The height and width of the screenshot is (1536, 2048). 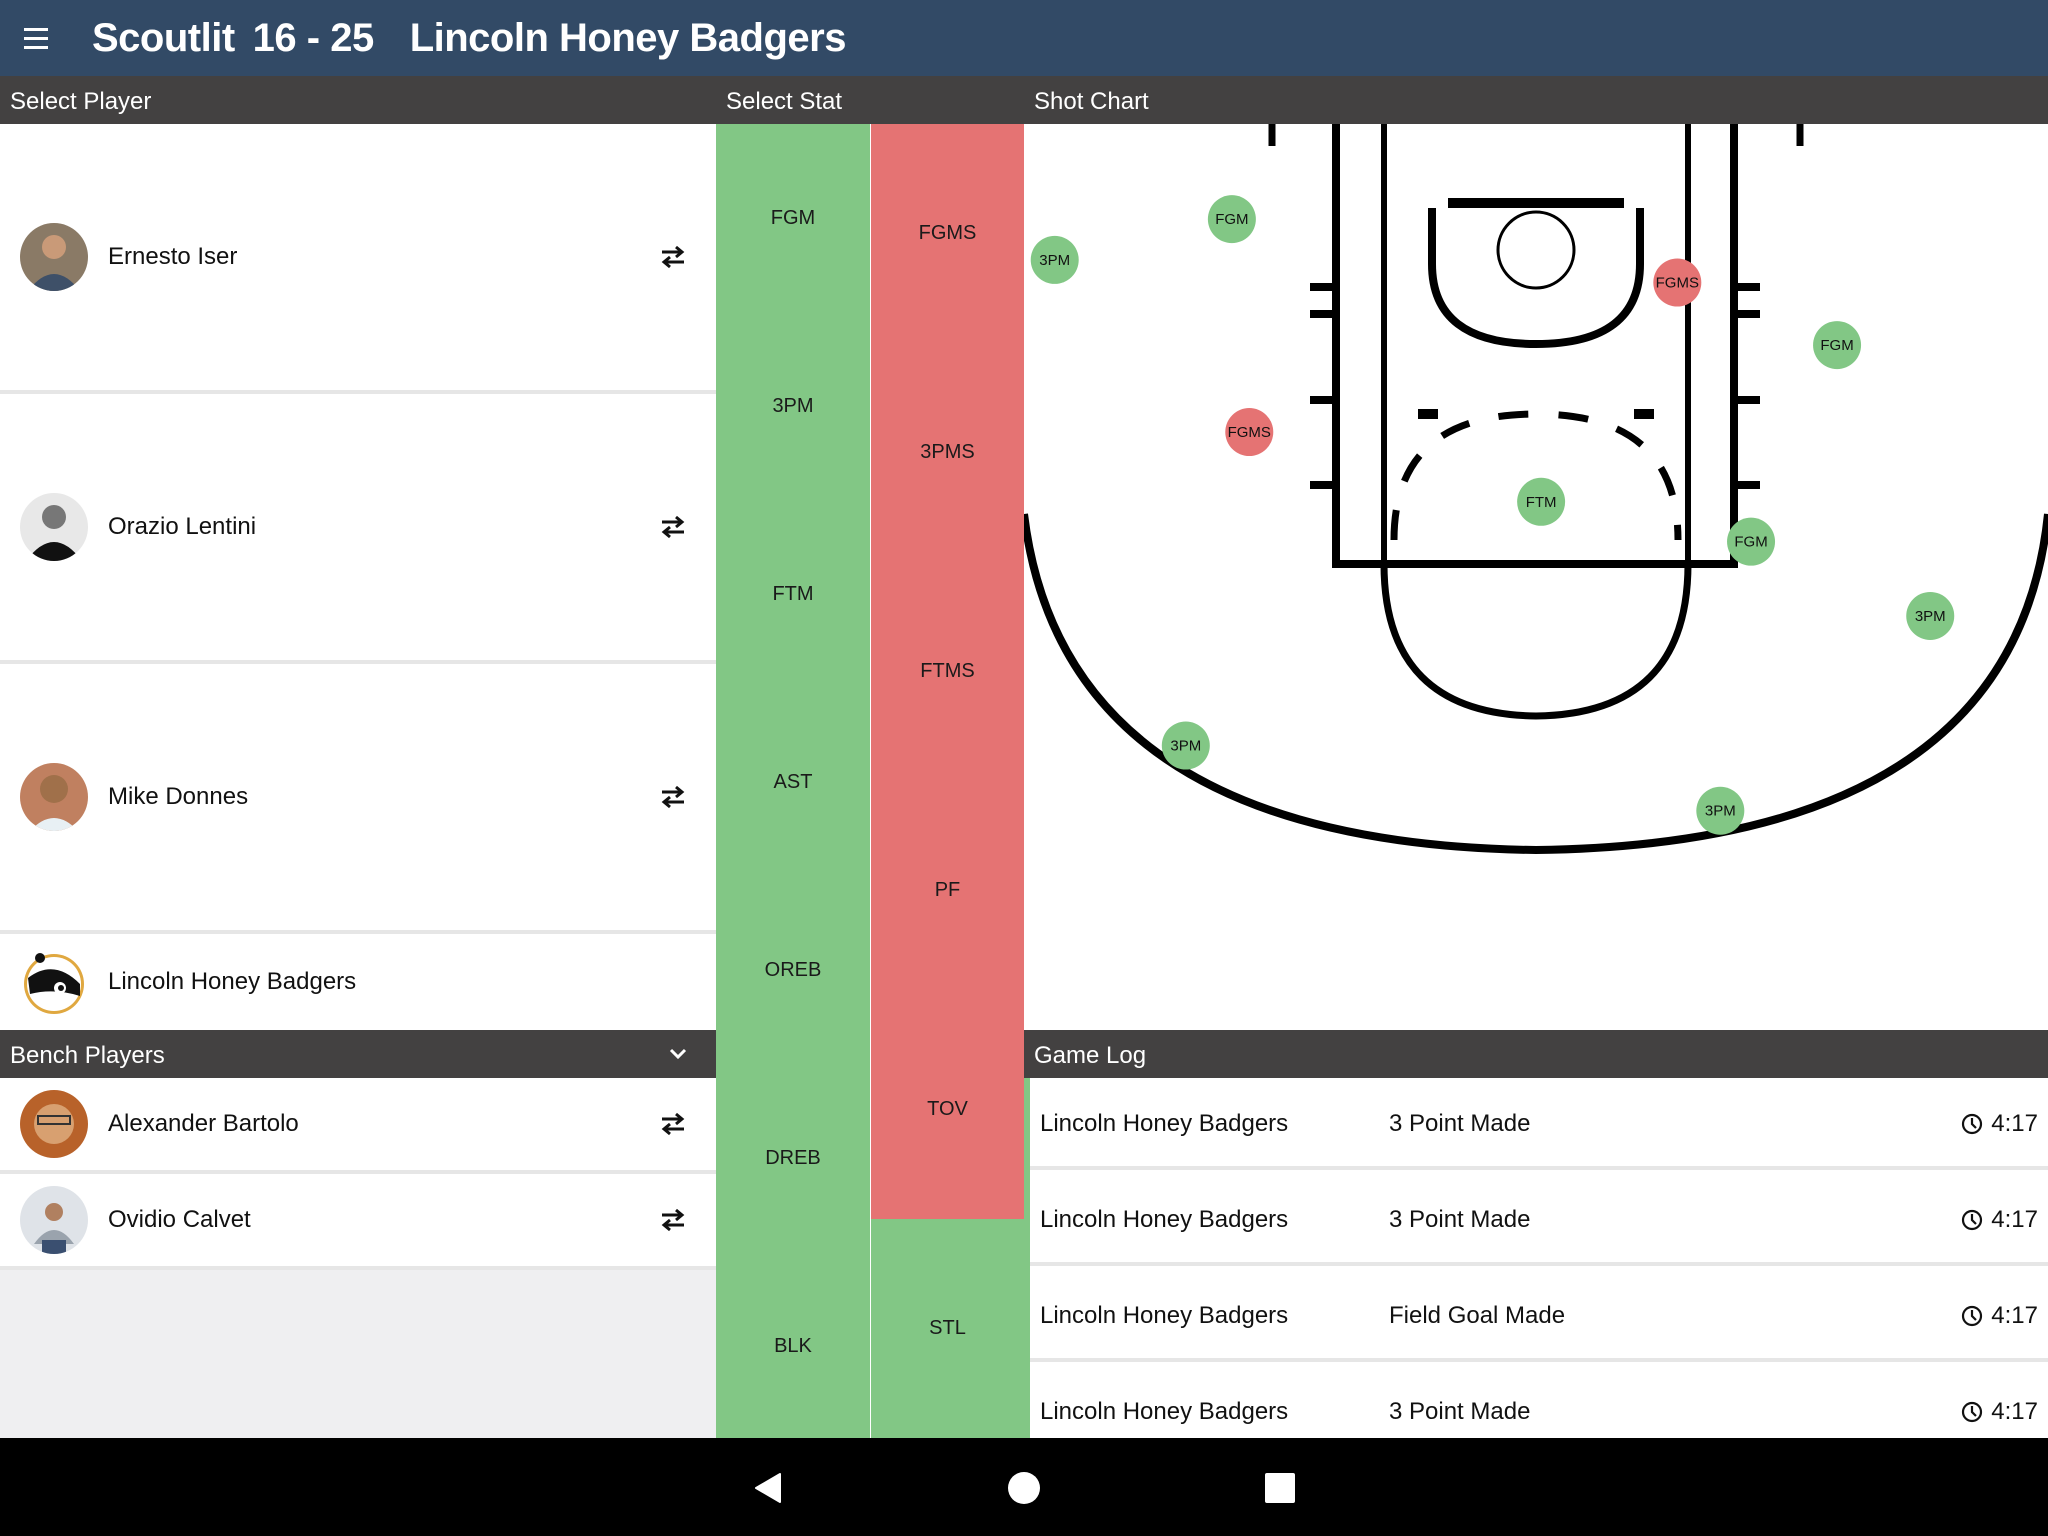 What do you see at coordinates (947, 890) in the screenshot?
I see `stat-button-pf: PF` at bounding box center [947, 890].